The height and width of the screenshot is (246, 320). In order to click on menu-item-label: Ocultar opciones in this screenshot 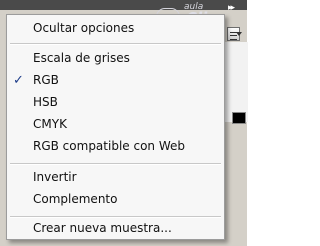, I will do `click(84, 28)`.